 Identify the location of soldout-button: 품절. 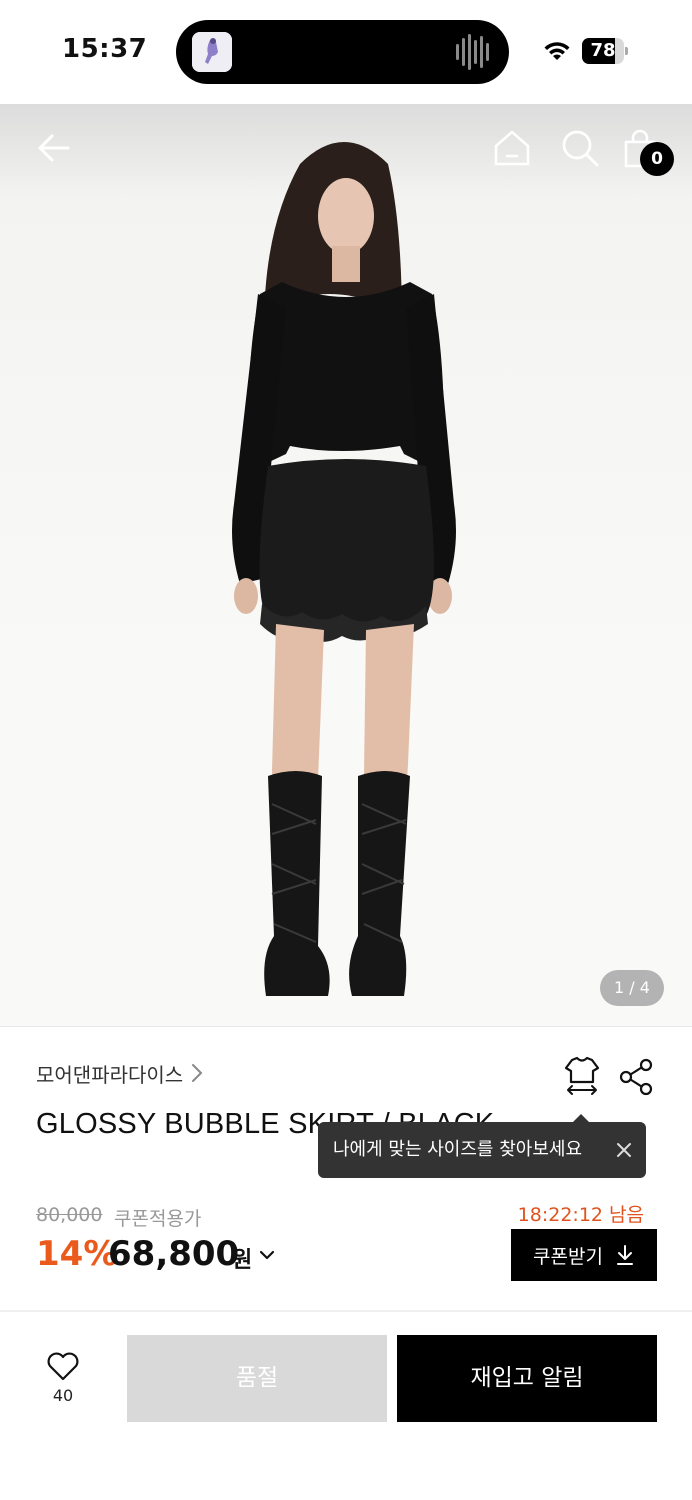
(257, 1378).